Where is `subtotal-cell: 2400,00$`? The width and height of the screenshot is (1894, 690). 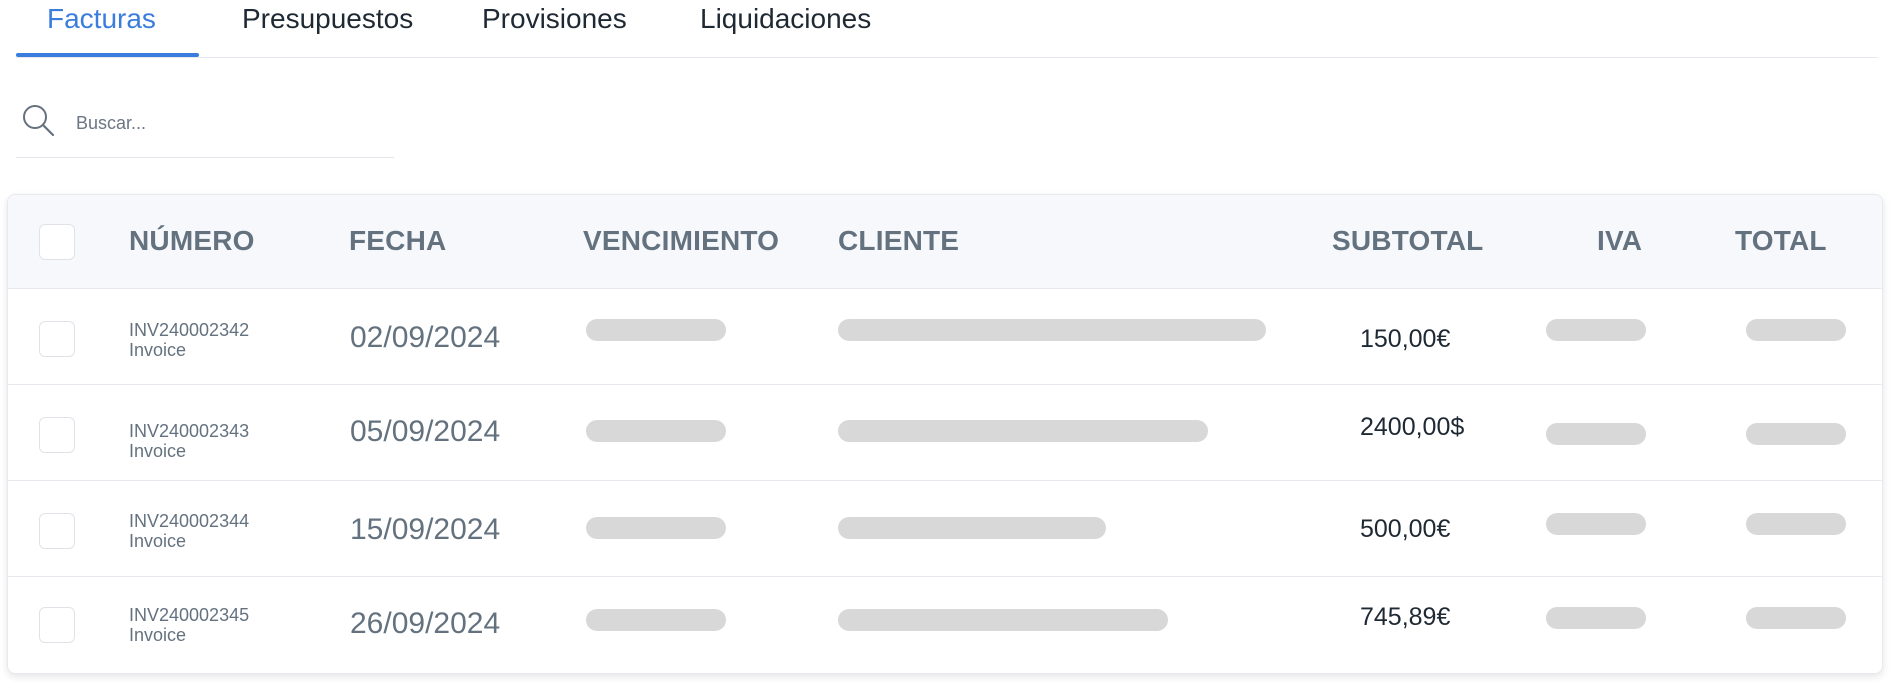
subtotal-cell: 2400,00$ is located at coordinates (1412, 427).